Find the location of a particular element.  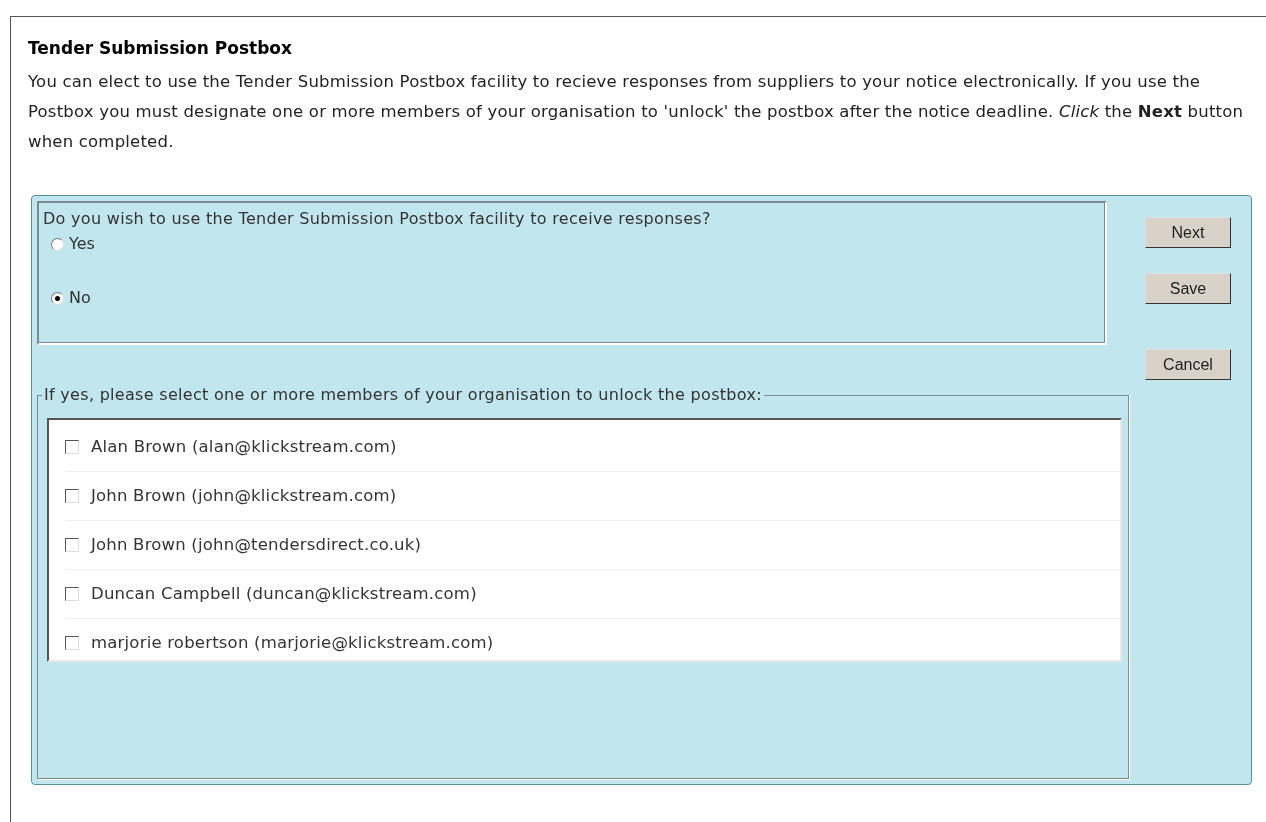

intro-paragraph: You can elect to use the Tender Submission Postbox facility to recieve responses from suppliers to your notice electronically. If you use the Postbox you must designate one or more members of your organisation to 'unlock' the postbox after the notice deadline. Click the Next button when completed. is located at coordinates (636, 112).